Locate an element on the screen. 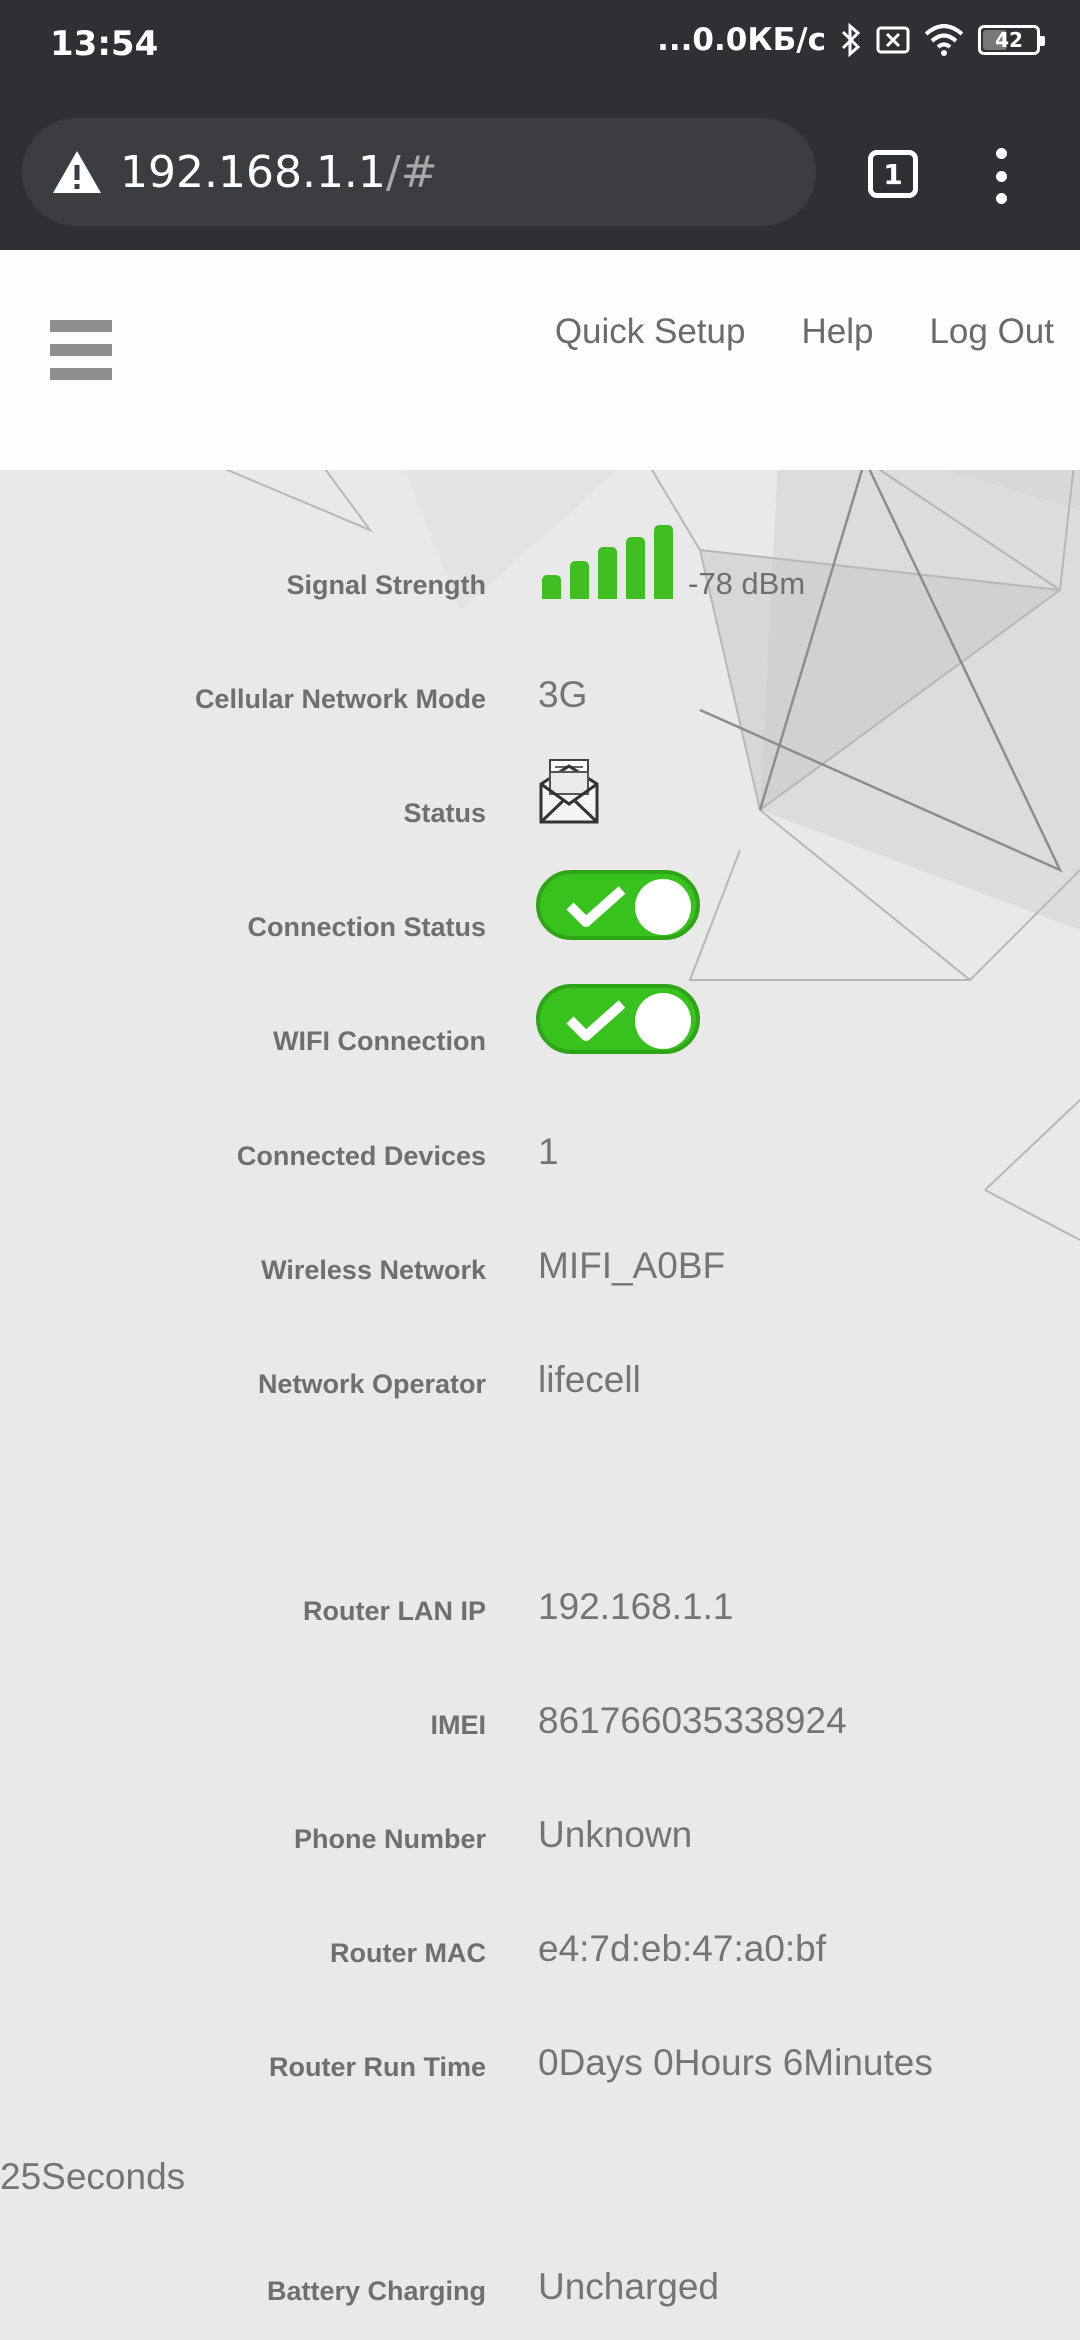 The width and height of the screenshot is (1080, 2340). wireless-network-label: Wireless Network is located at coordinates (373, 1270).